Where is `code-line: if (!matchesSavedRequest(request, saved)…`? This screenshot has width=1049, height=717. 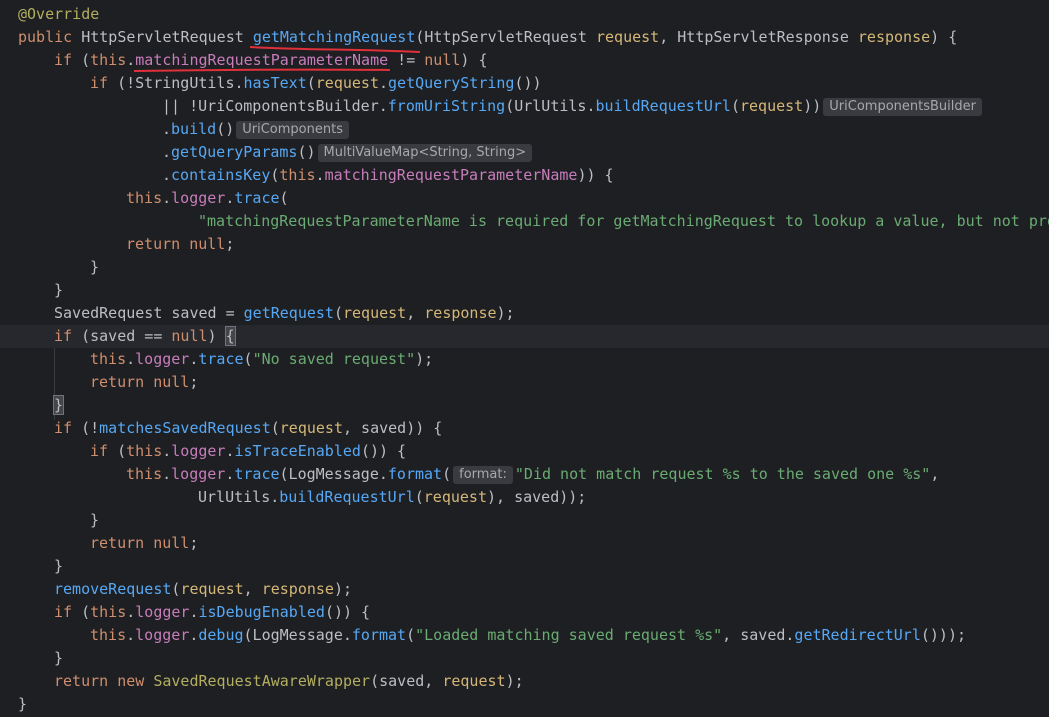 code-line: if (!matchesSavedRequest(request, saved)… is located at coordinates (524, 428).